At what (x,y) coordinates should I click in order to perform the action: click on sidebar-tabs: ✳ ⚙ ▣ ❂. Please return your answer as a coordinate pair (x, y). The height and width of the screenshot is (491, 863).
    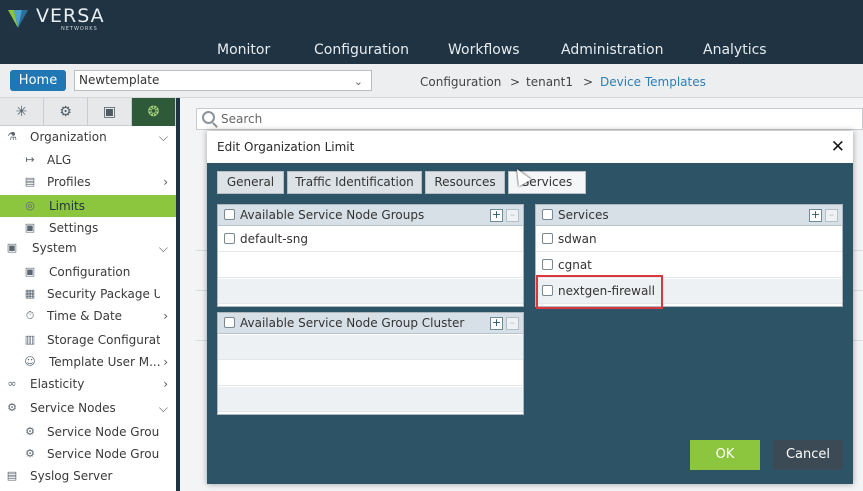
    Looking at the image, I should click on (88, 112).